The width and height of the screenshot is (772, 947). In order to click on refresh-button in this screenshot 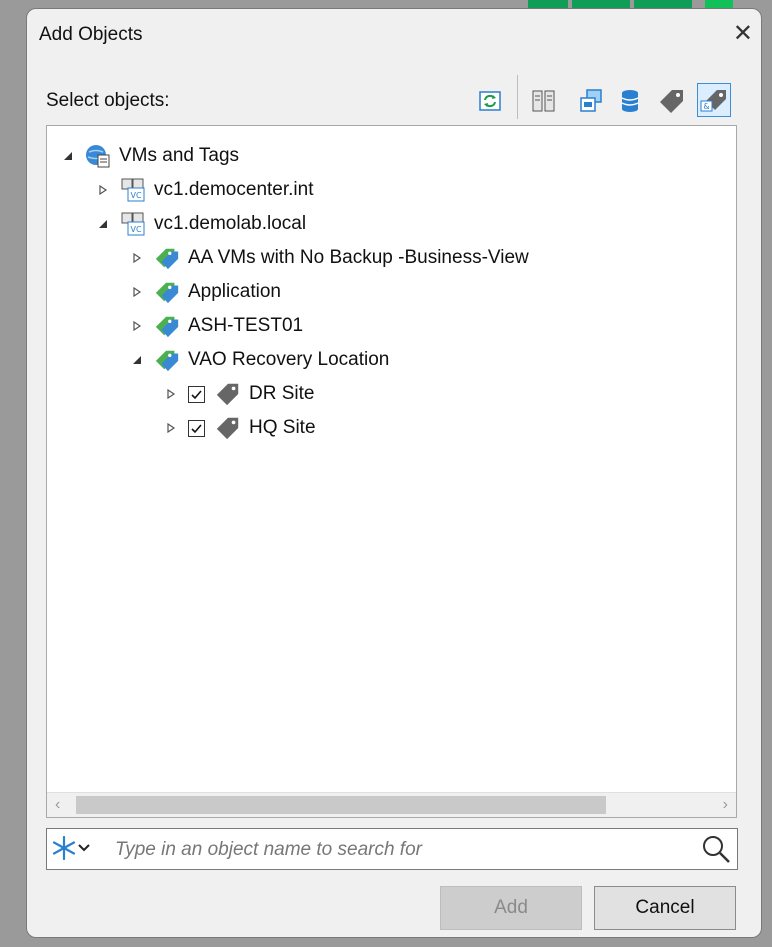, I will do `click(490, 101)`.